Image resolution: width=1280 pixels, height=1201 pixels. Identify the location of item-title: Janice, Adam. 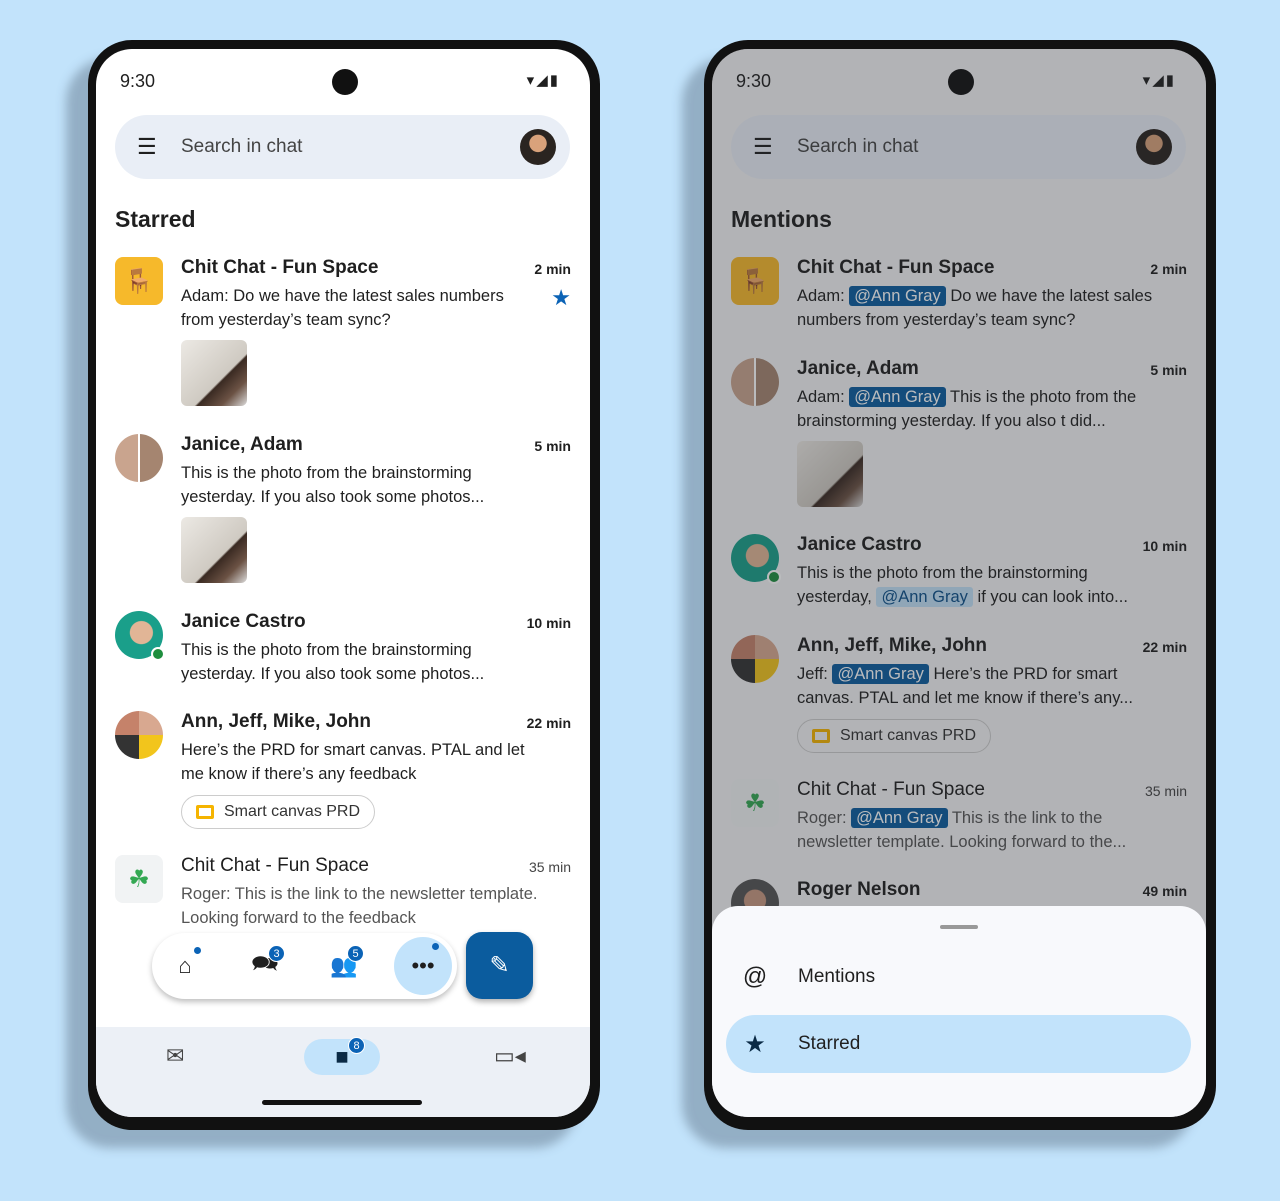
(242, 444).